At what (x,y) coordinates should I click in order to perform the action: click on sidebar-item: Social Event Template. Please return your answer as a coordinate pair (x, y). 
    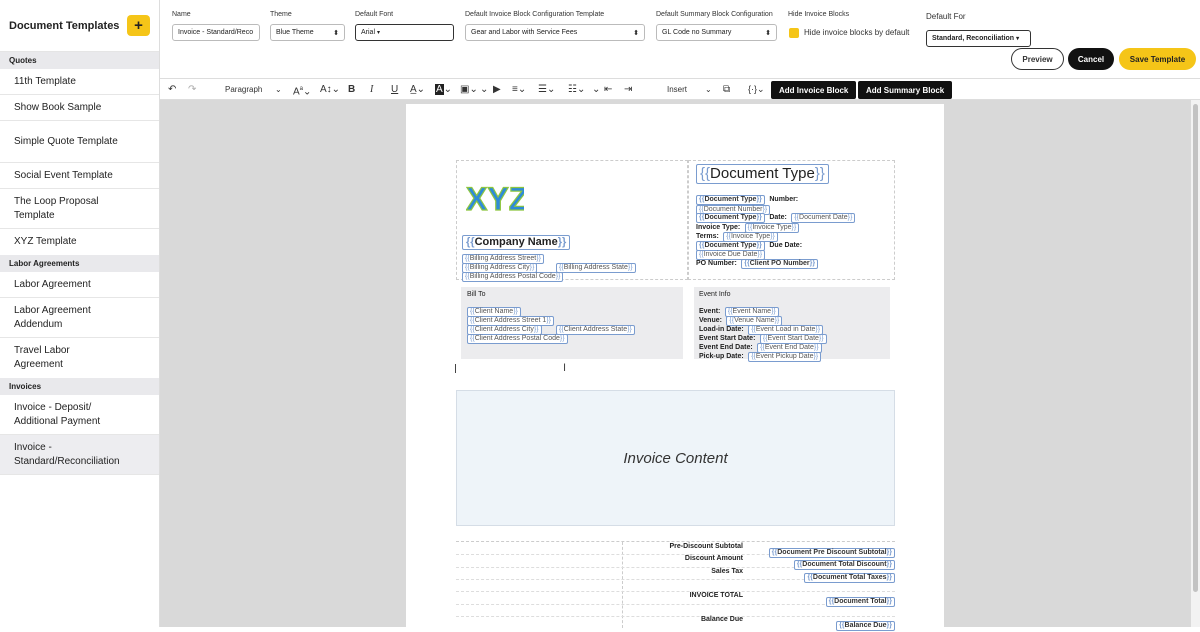
    Looking at the image, I should click on (79, 176).